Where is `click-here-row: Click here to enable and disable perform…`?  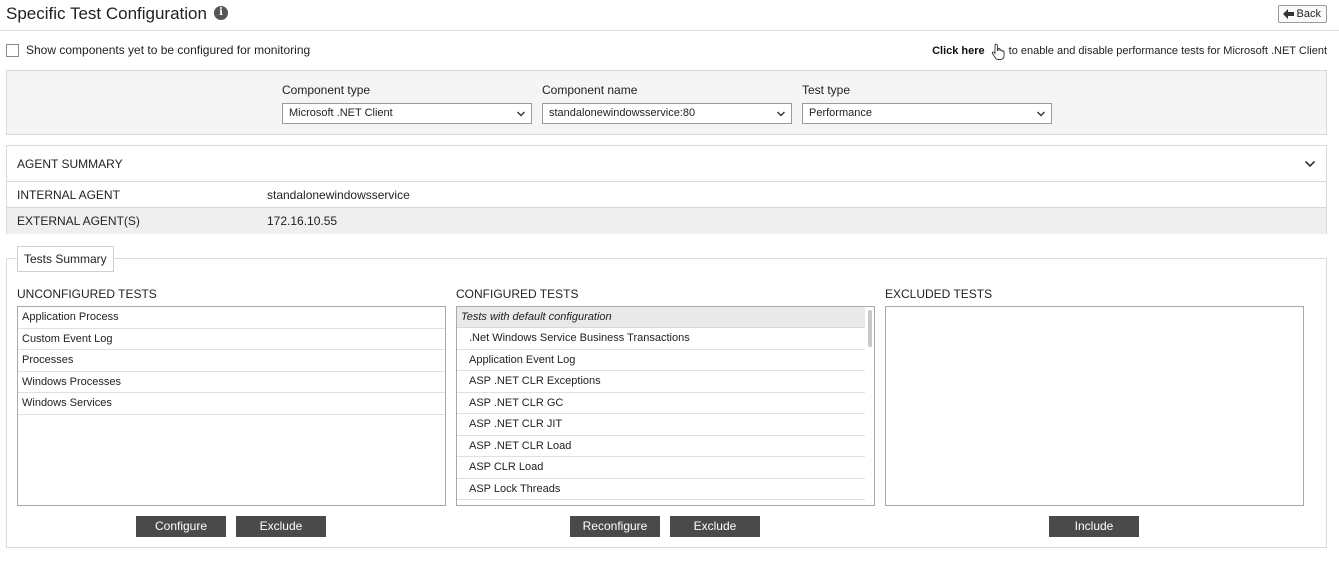
click-here-row: Click here to enable and disable perform… is located at coordinates (1129, 51).